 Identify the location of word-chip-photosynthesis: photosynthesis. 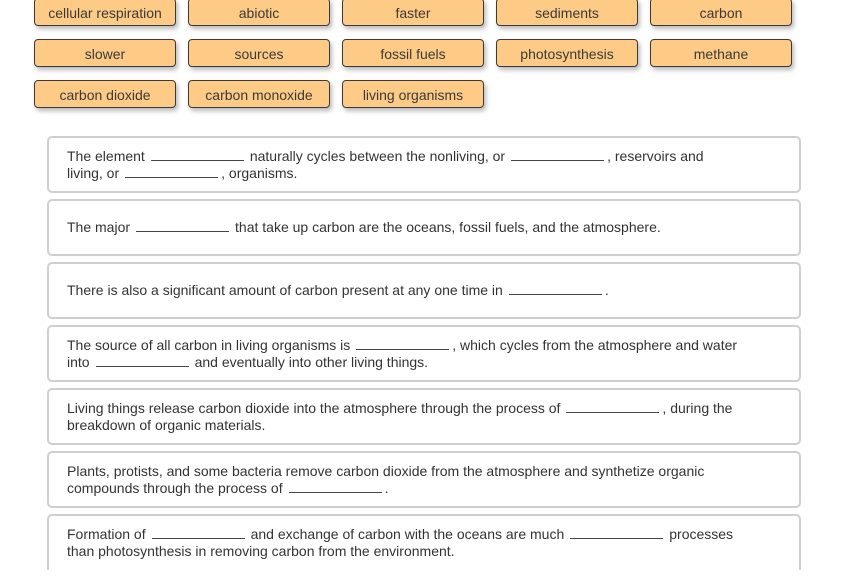
(567, 53).